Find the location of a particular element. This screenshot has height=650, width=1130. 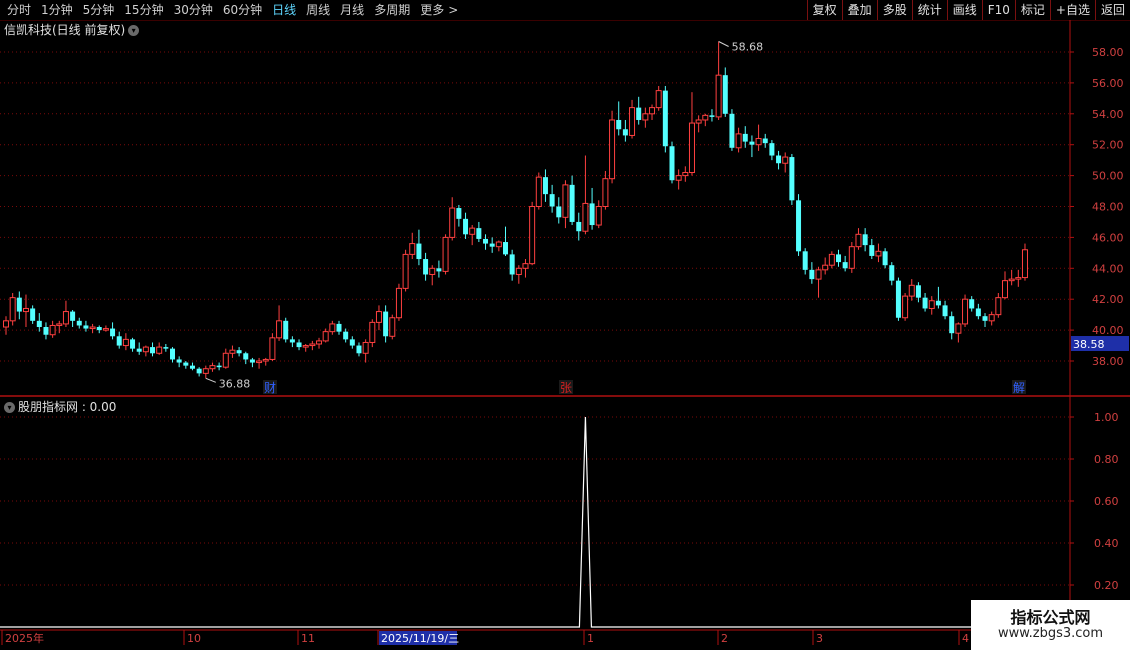

watermark: 指标公式网 www.zbgs3.com is located at coordinates (1050, 625).